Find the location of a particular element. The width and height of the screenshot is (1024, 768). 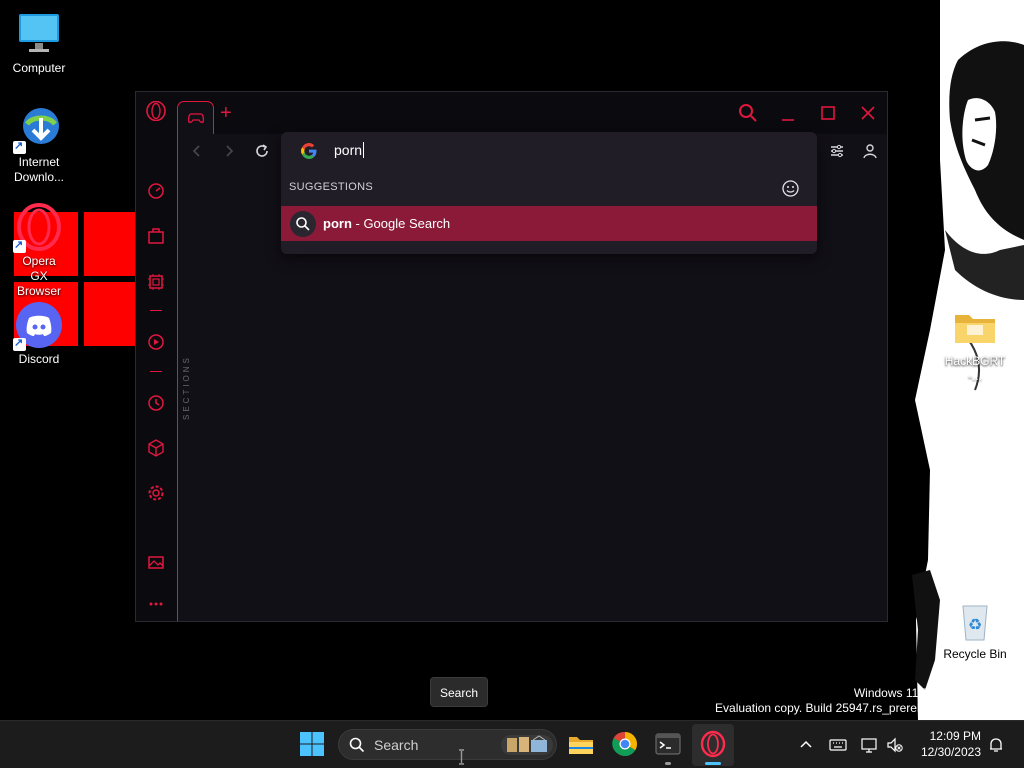

hot-tabs-killer-icon is located at coordinates (156, 282).